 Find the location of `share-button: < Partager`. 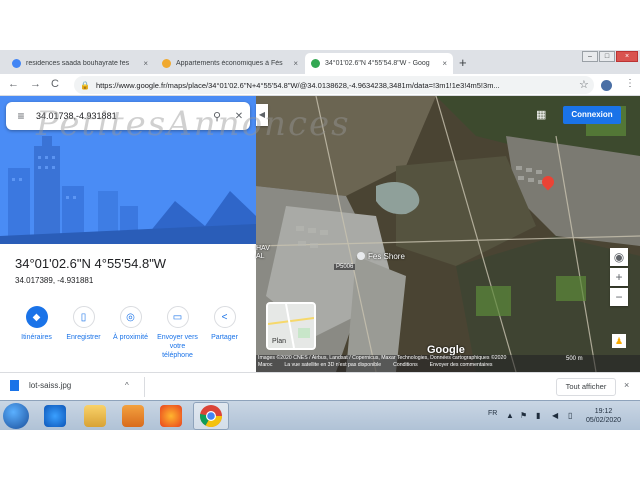

share-button: < Partager is located at coordinates (224, 333).